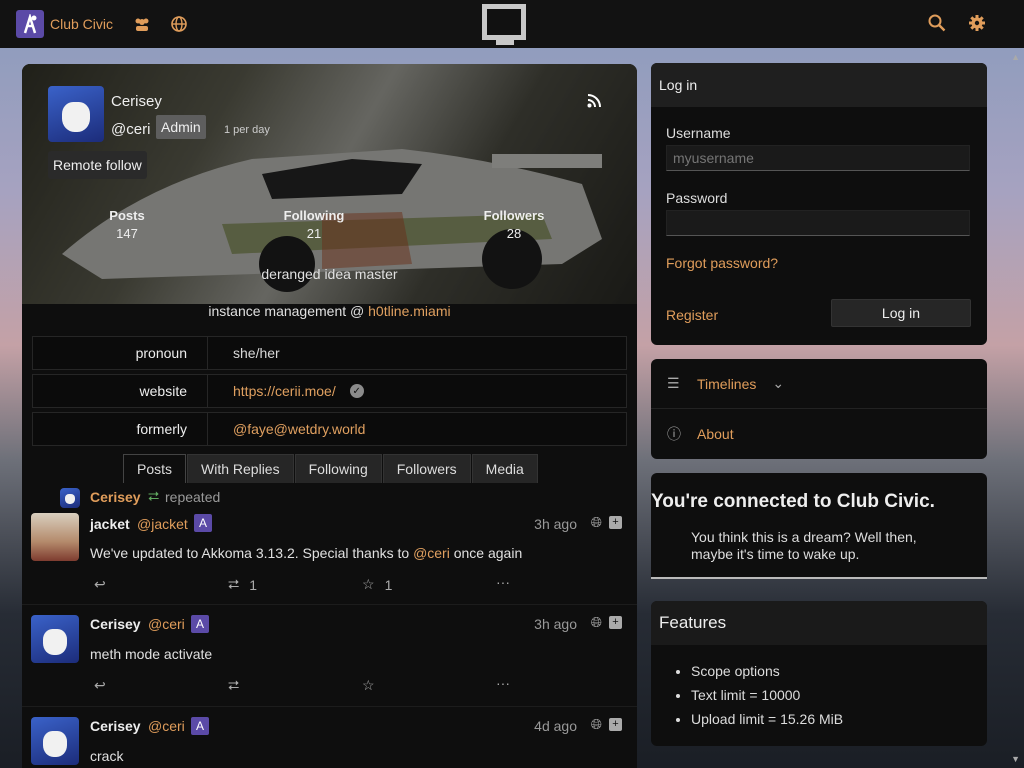 The width and height of the screenshot is (1024, 768). Describe the element at coordinates (977, 23) in the screenshot. I see `gear-icon` at that location.